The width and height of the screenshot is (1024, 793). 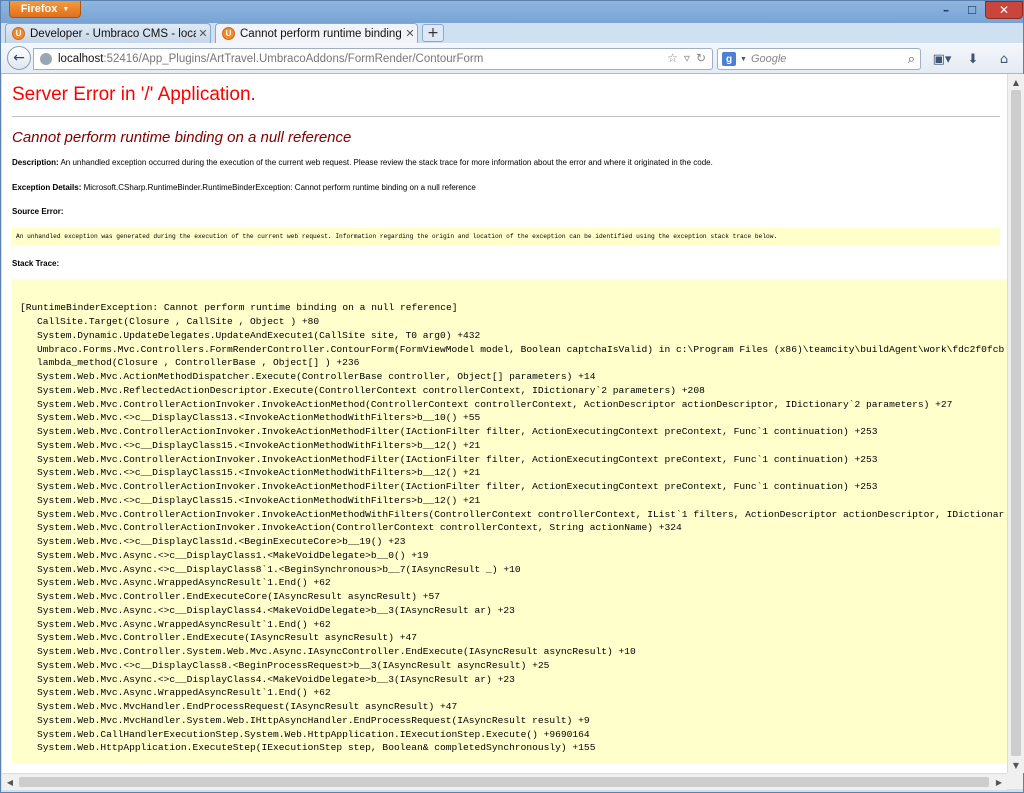 I want to click on tab-umbraco-developer: U Developer - Umbraco CMS - localhost ✕, so click(x=108, y=33).